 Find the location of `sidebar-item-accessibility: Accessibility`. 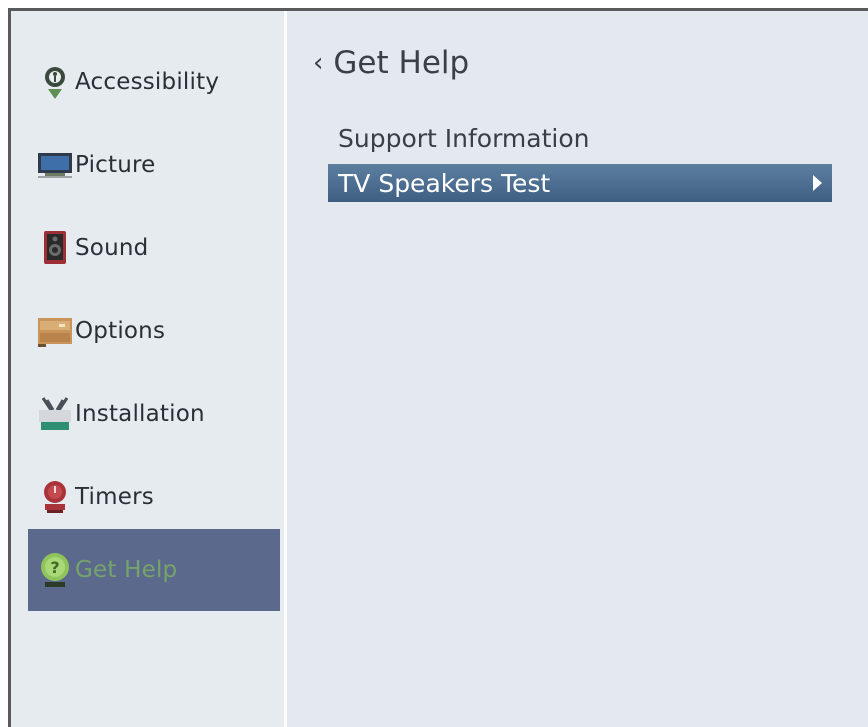

sidebar-item-accessibility: Accessibility is located at coordinates (154, 82).